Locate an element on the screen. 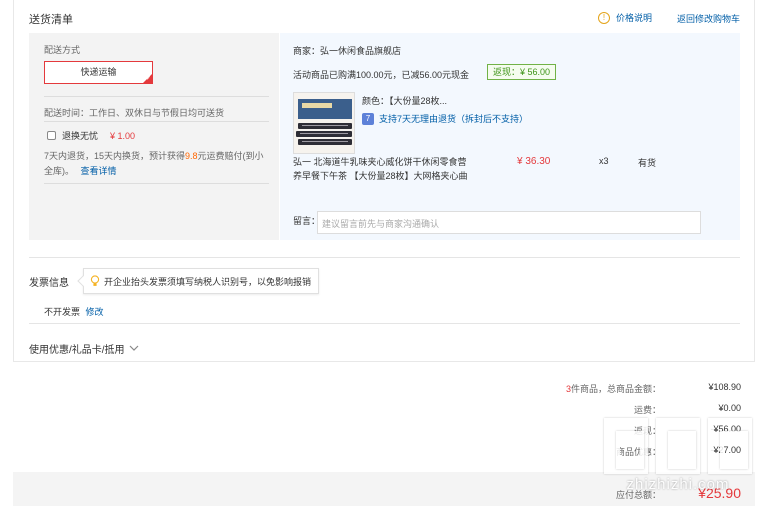 The image size is (759, 506). question-icon: ! is located at coordinates (604, 17).